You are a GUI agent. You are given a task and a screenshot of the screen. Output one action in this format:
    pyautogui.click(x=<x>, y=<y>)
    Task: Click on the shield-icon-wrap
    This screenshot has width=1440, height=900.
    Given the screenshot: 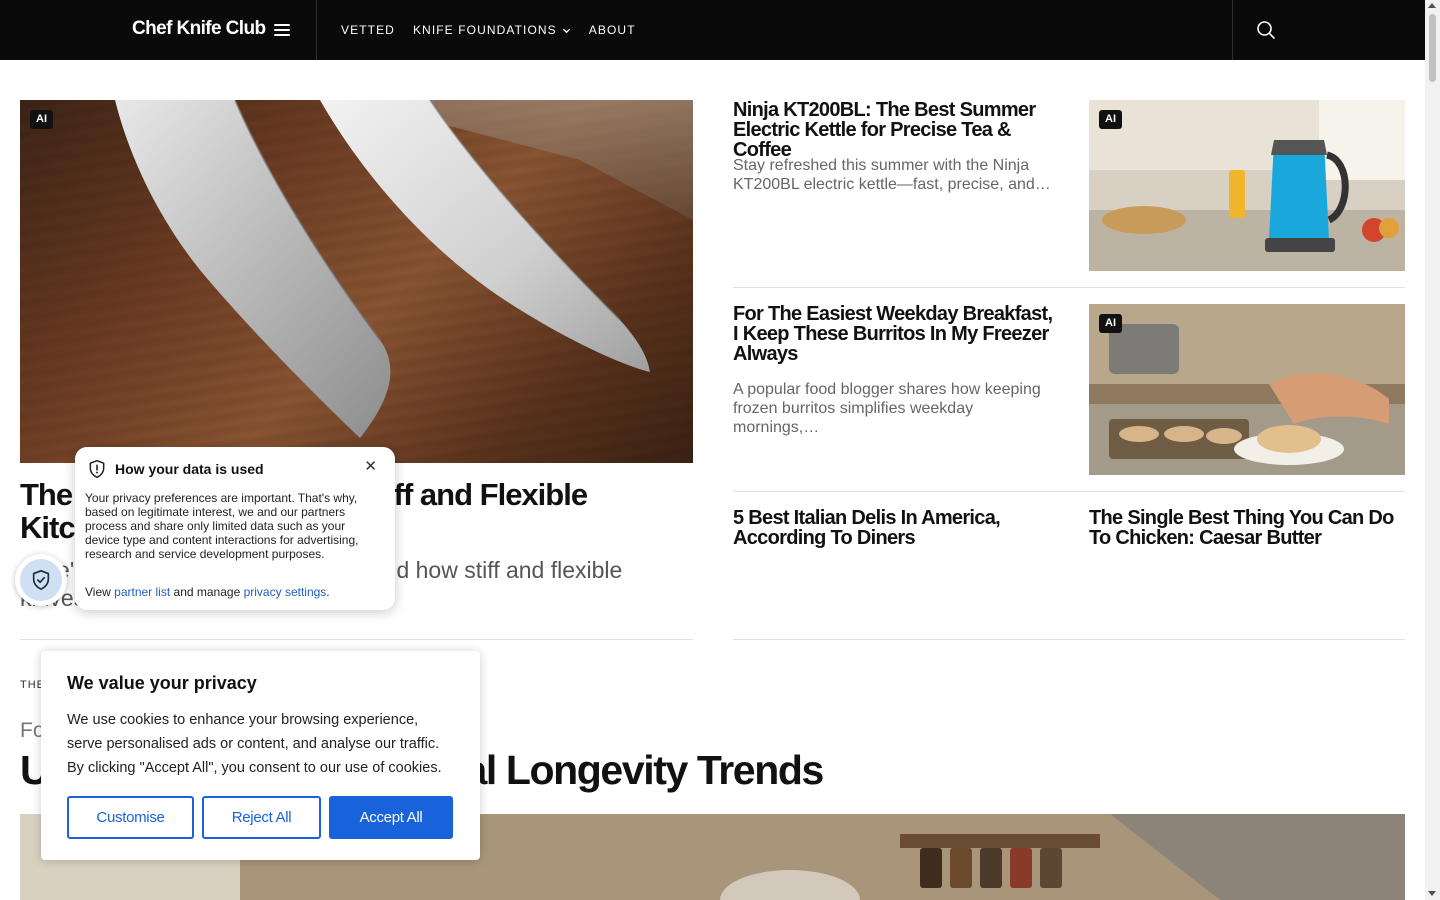 What is the action you would take?
    pyautogui.click(x=41, y=580)
    